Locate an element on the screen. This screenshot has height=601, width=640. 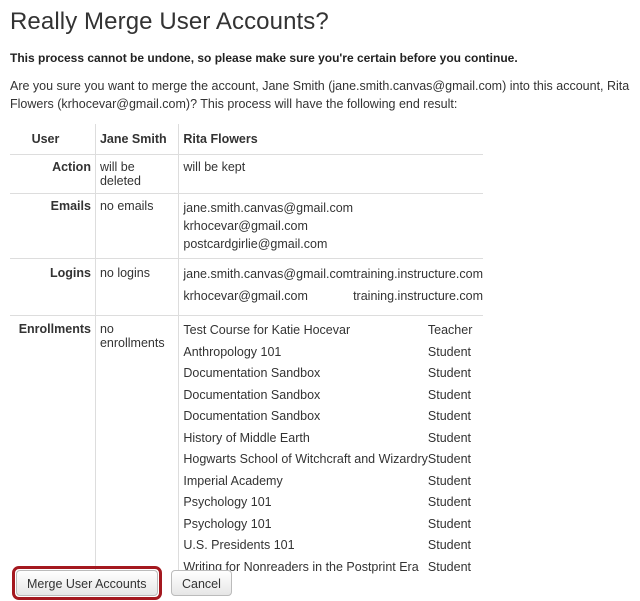
login-name: jane.smith.canvas@gmail.com is located at coordinates (268, 274).